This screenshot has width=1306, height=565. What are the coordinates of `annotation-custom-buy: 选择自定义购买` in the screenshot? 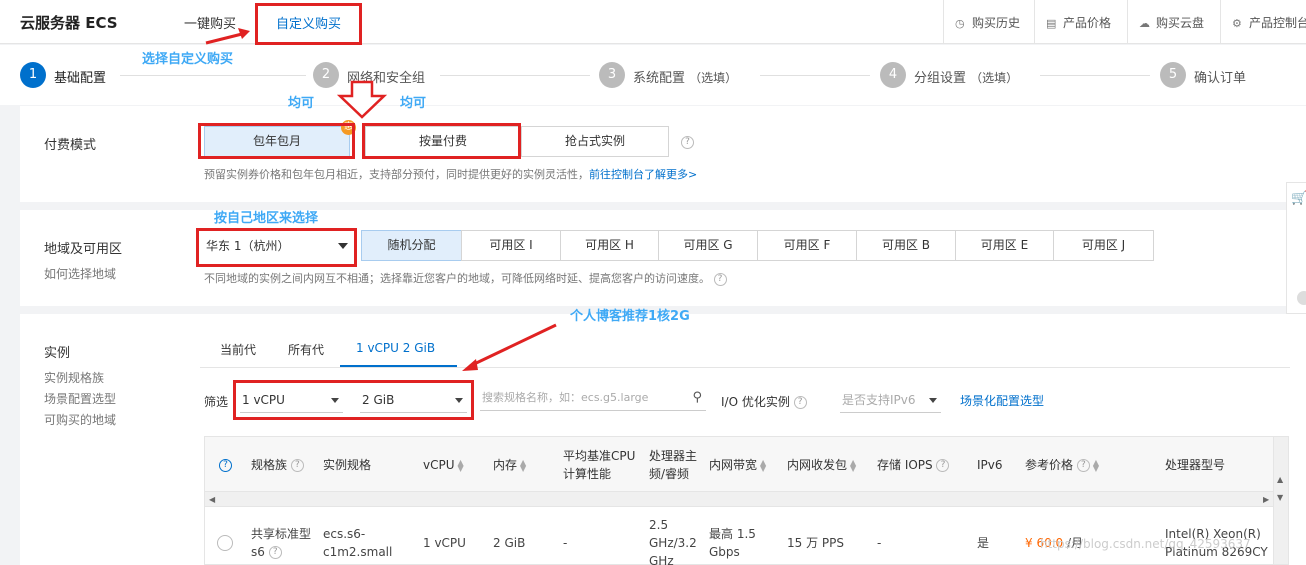 It's located at (188, 59).